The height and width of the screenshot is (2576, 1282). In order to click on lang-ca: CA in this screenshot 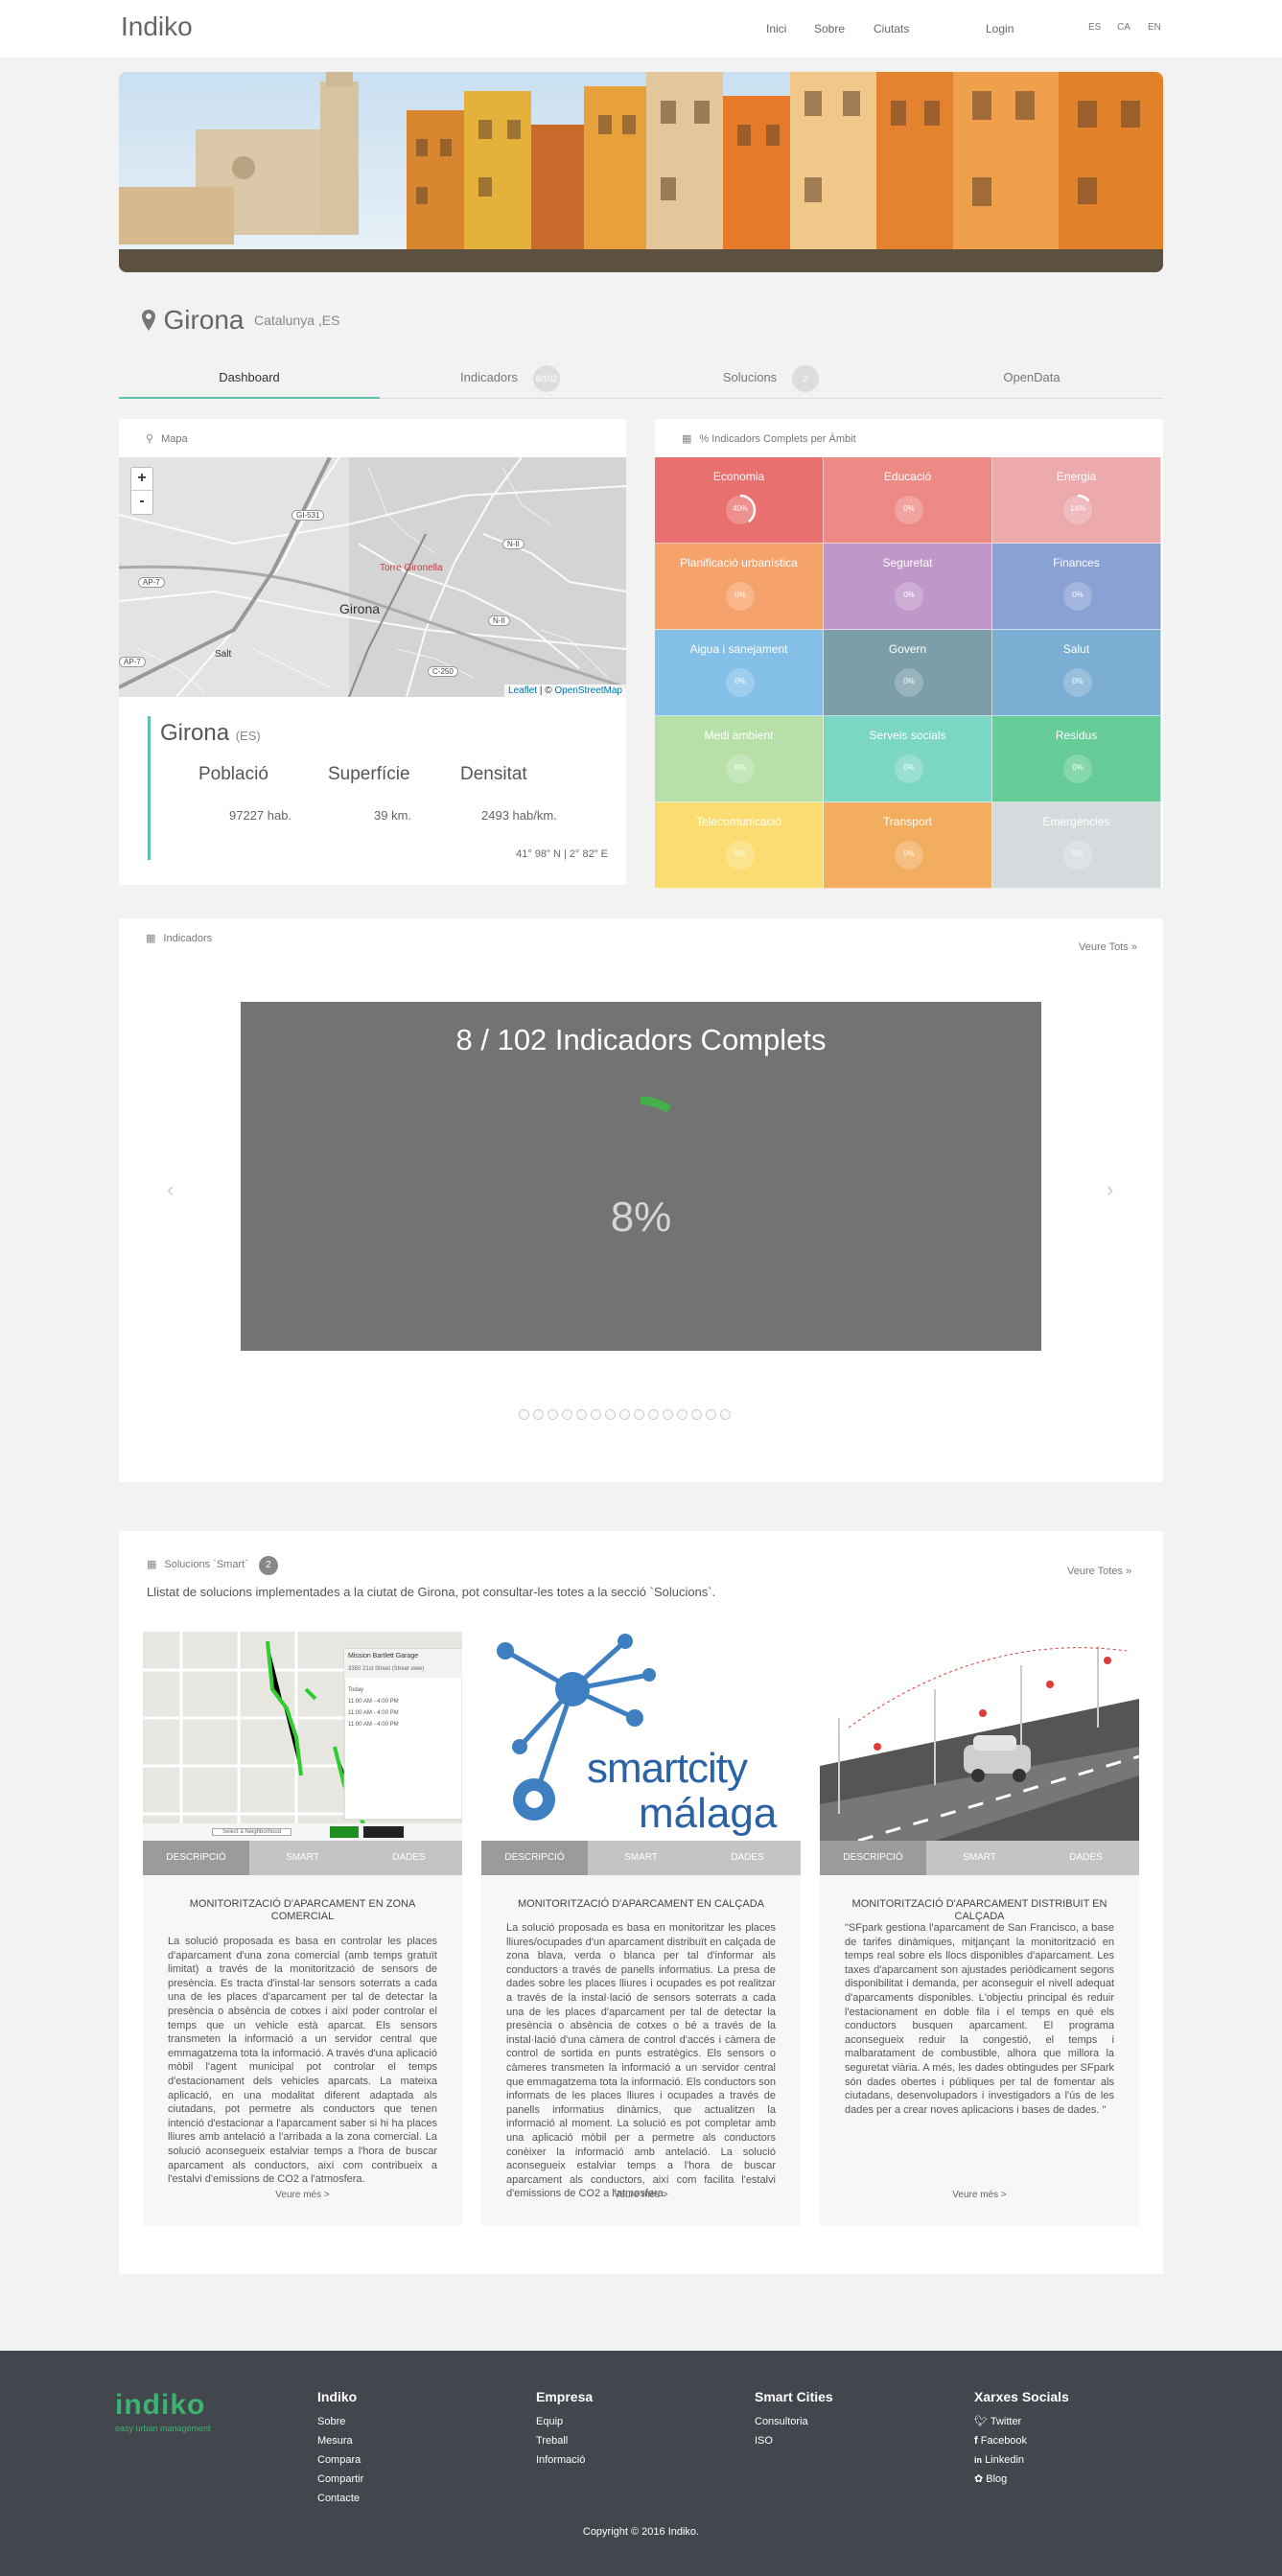, I will do `click(1123, 28)`.